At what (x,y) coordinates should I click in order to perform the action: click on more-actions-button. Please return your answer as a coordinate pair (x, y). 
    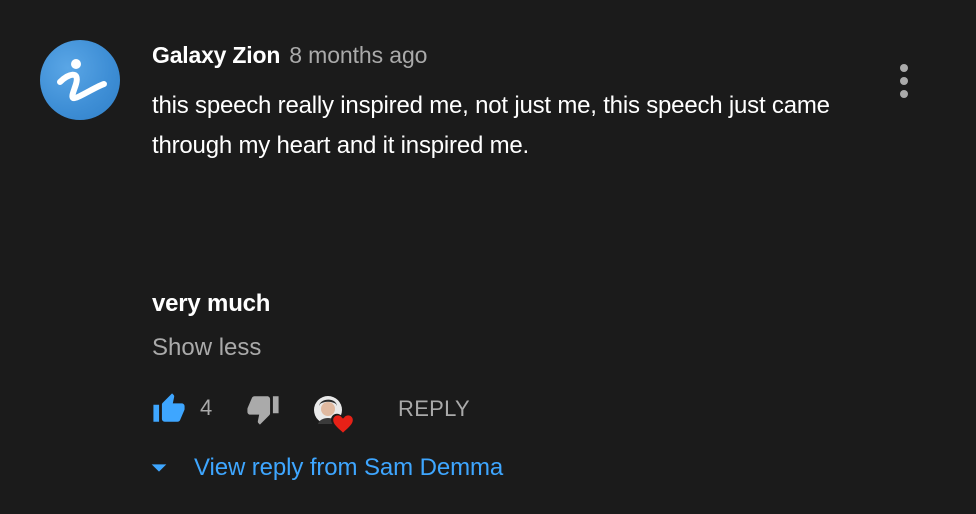
    Looking at the image, I should click on (904, 81).